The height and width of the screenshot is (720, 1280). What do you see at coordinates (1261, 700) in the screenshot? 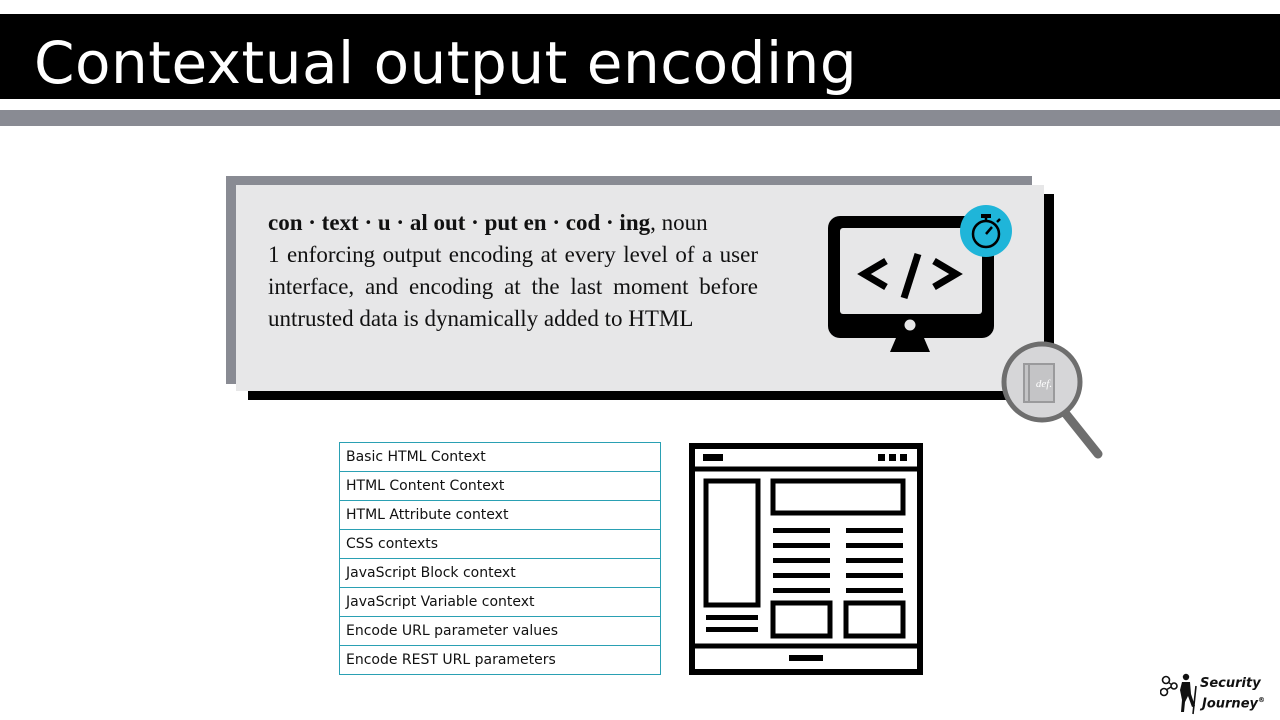
I see `registered-mark: ®` at bounding box center [1261, 700].